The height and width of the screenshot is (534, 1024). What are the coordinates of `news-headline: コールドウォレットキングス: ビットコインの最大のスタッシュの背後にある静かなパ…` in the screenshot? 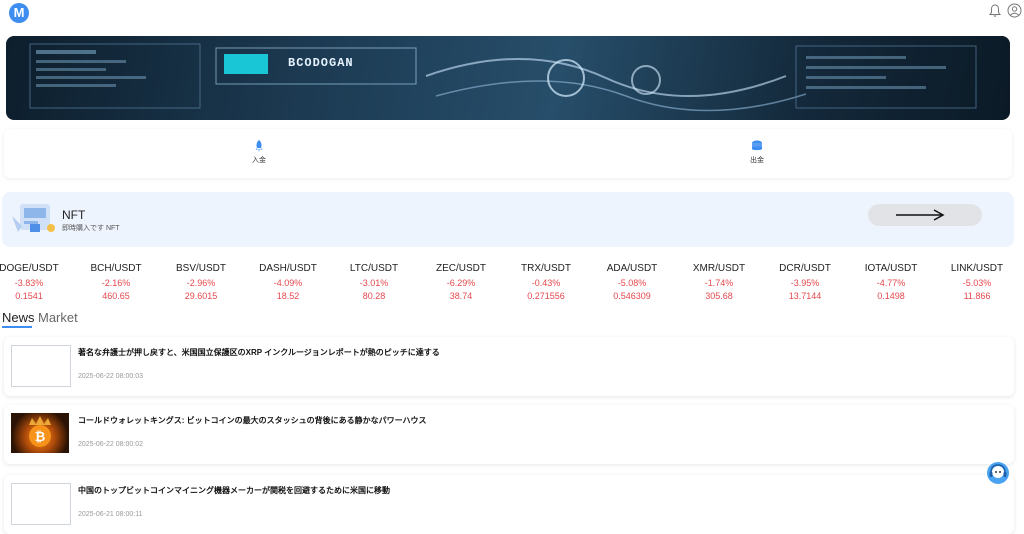 It's located at (252, 420).